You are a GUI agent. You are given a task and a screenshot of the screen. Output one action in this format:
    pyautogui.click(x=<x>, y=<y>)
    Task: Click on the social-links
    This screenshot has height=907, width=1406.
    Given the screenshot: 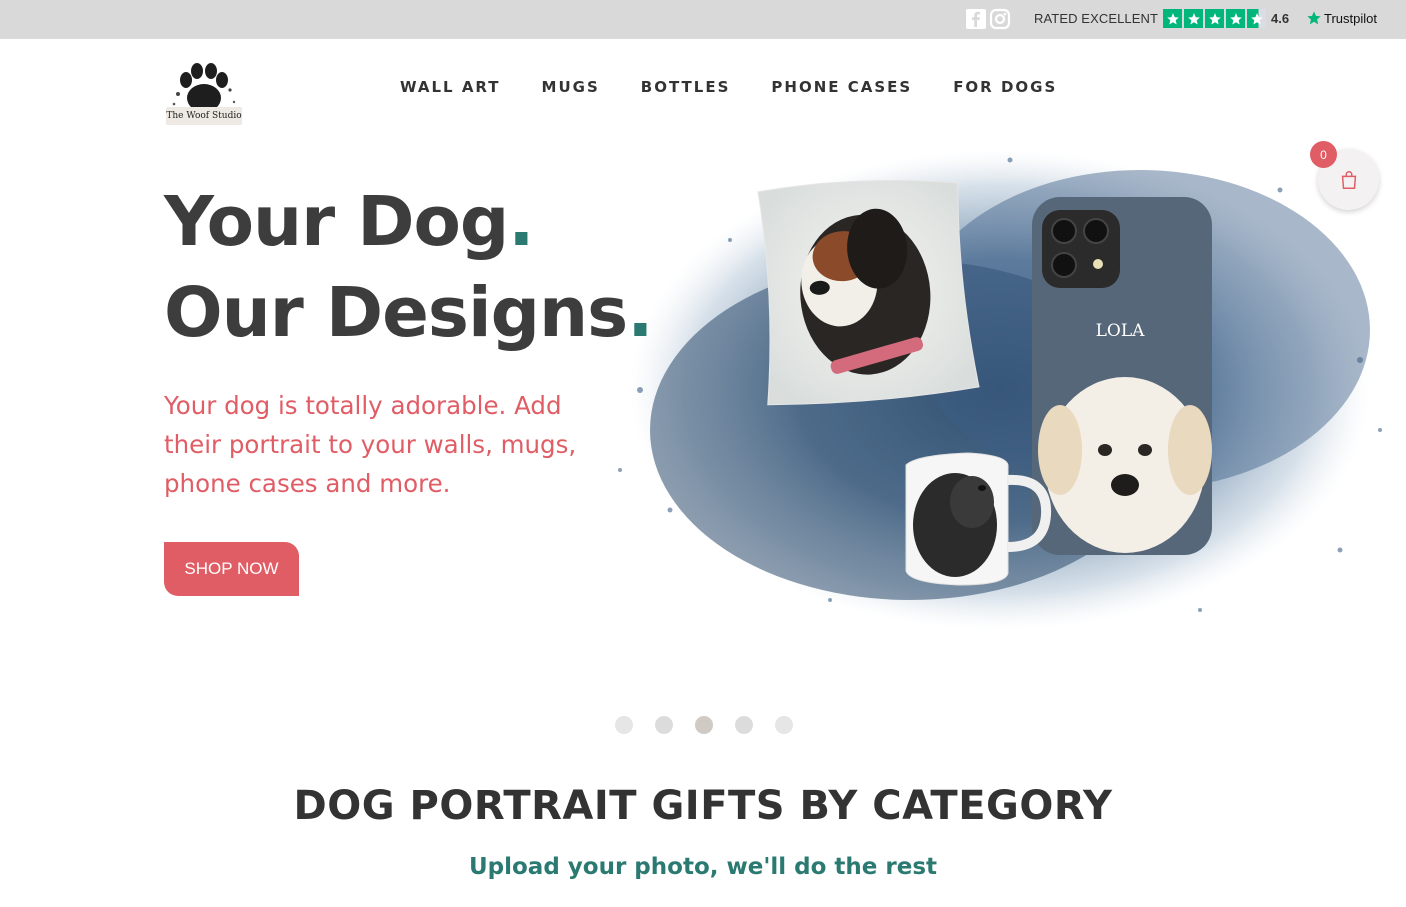 What is the action you would take?
    pyautogui.click(x=988, y=19)
    